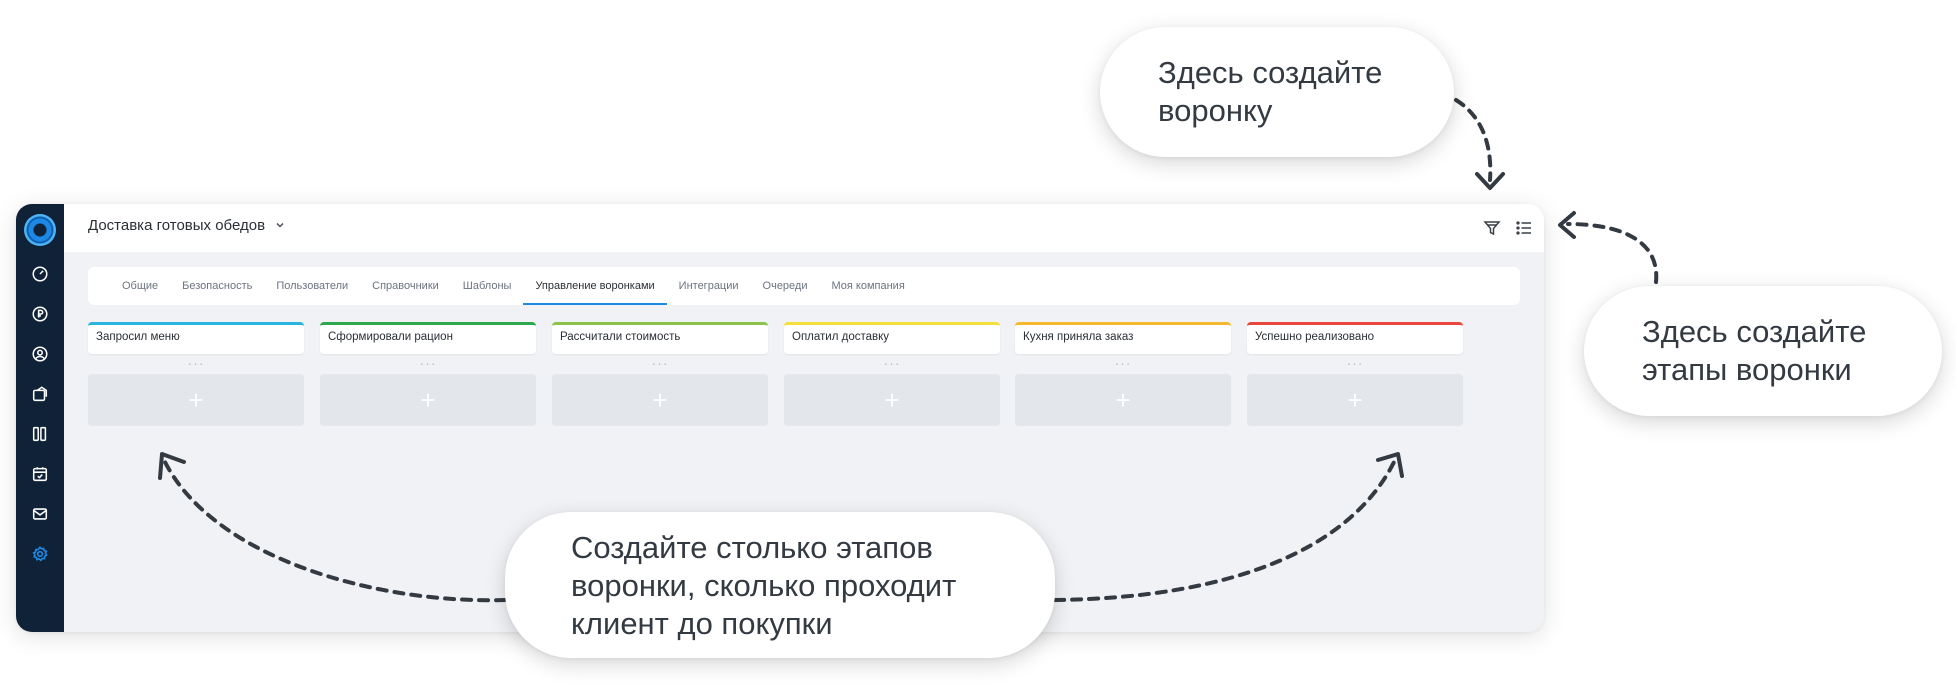 Image resolution: width=1956 pixels, height=686 pixels. Describe the element at coordinates (1567, 225) in the screenshot. I see `arrowhead-left` at that location.